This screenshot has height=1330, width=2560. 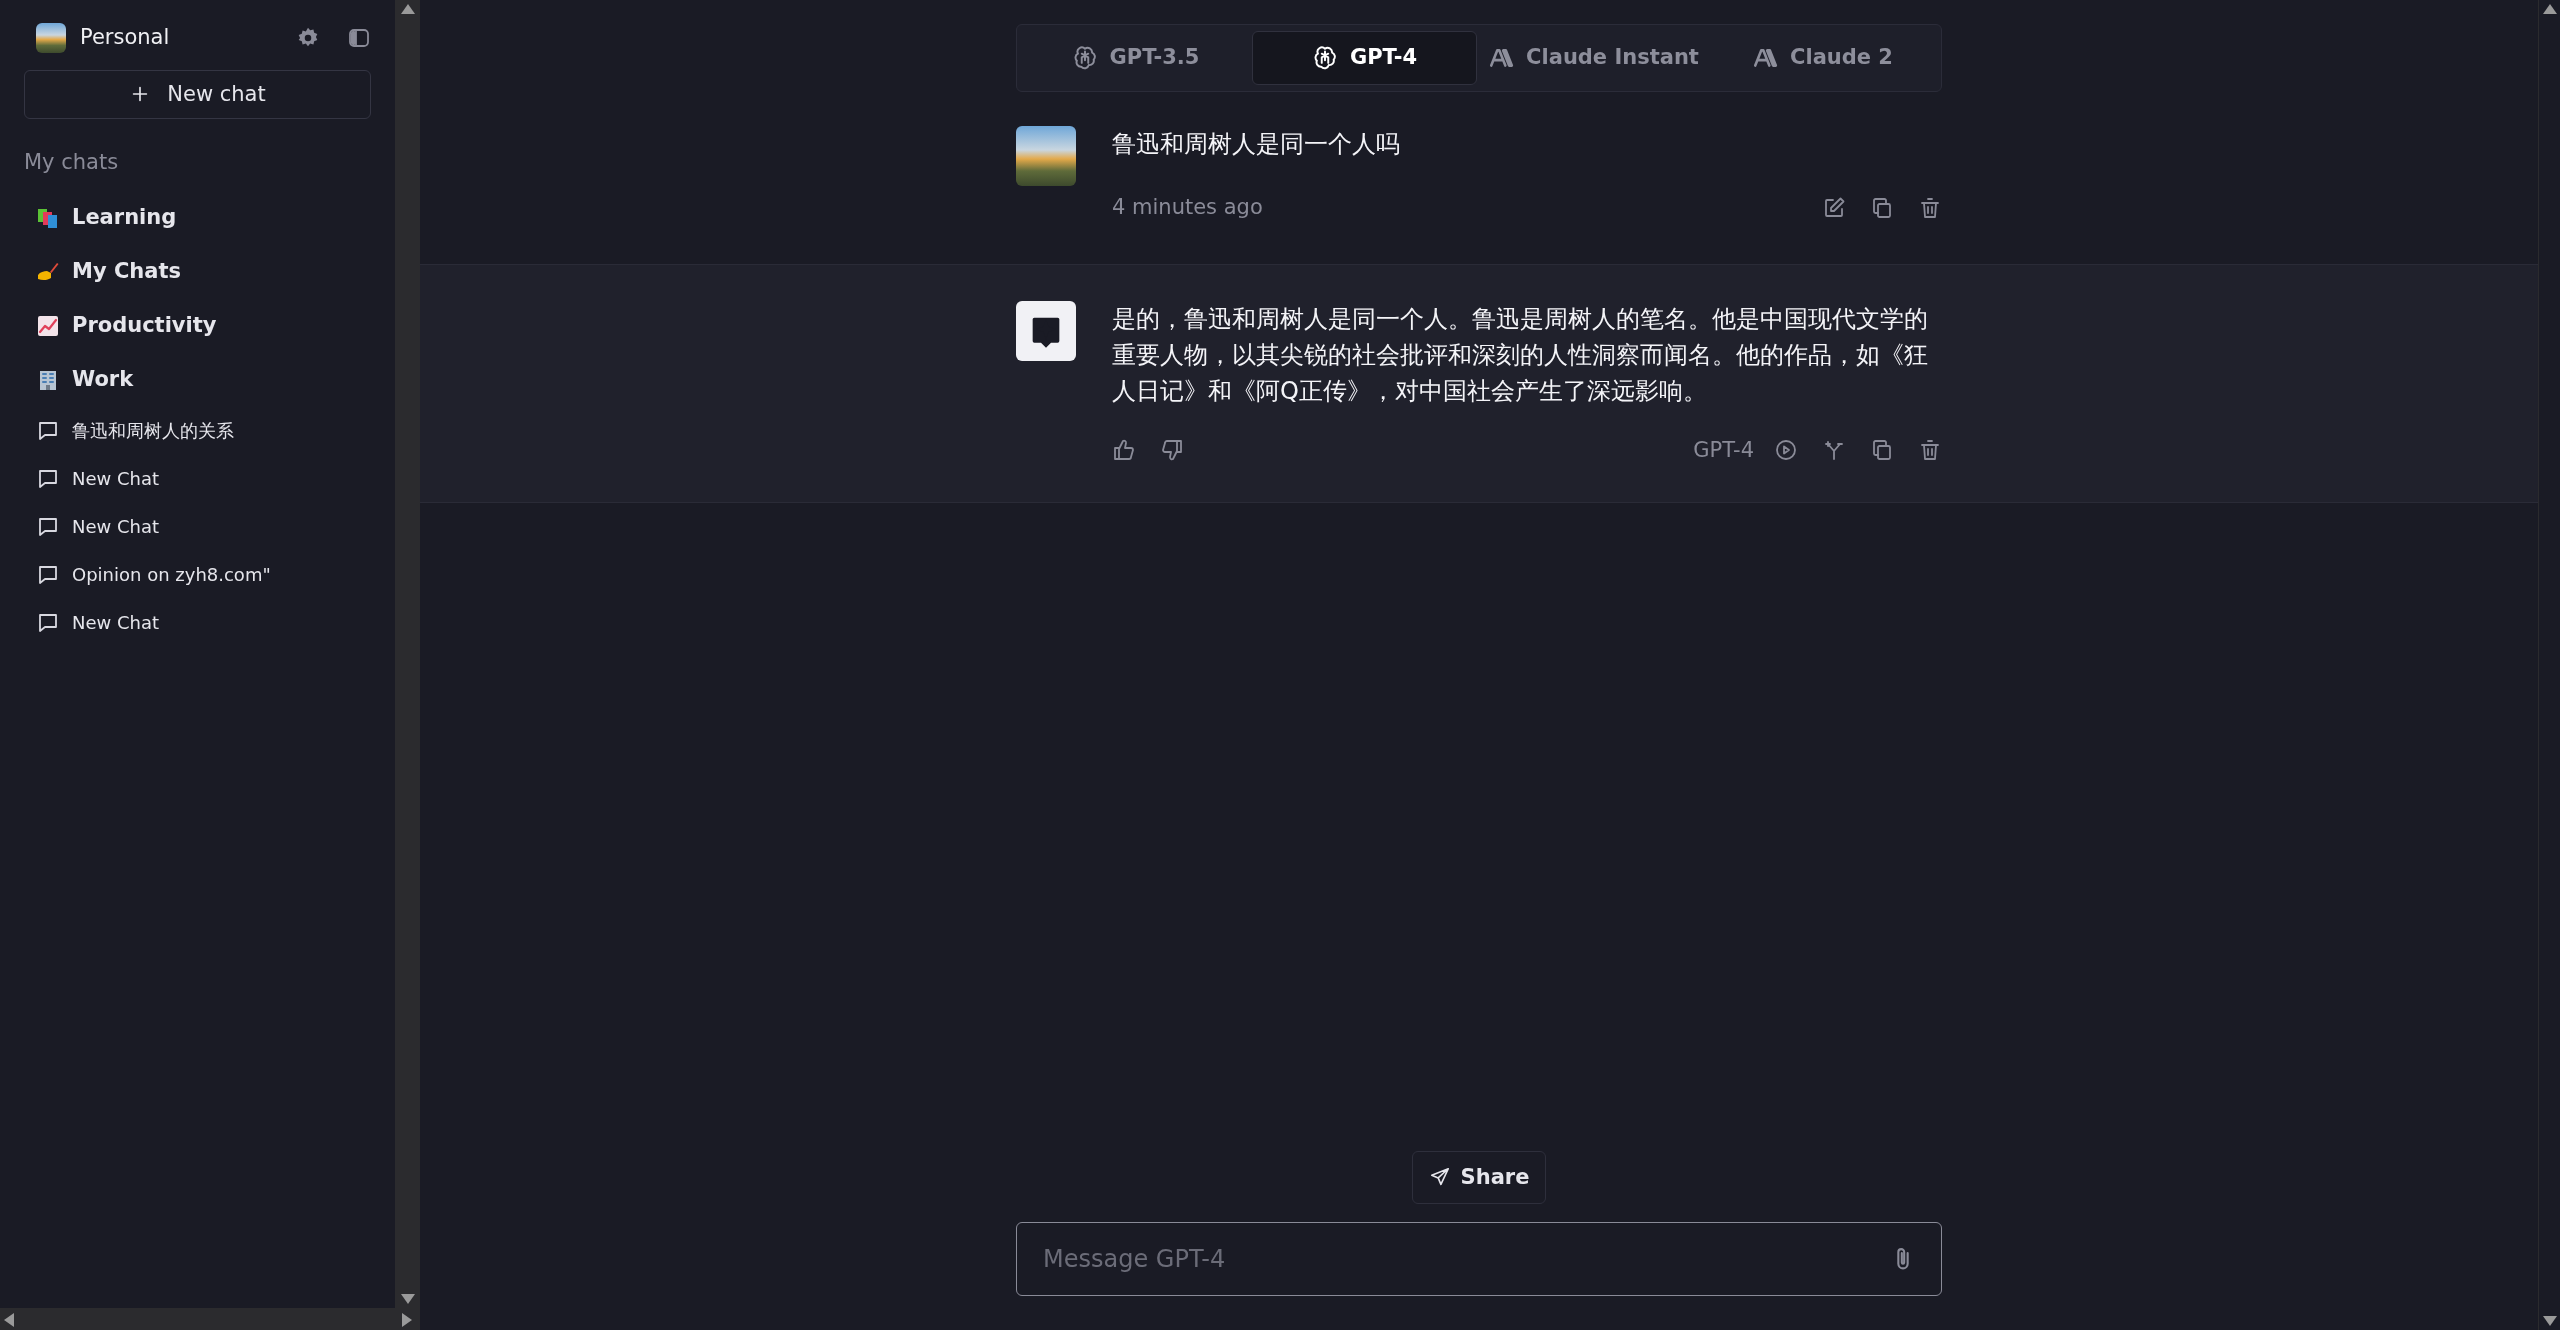 I want to click on model-label: GPT-4, so click(x=1723, y=450).